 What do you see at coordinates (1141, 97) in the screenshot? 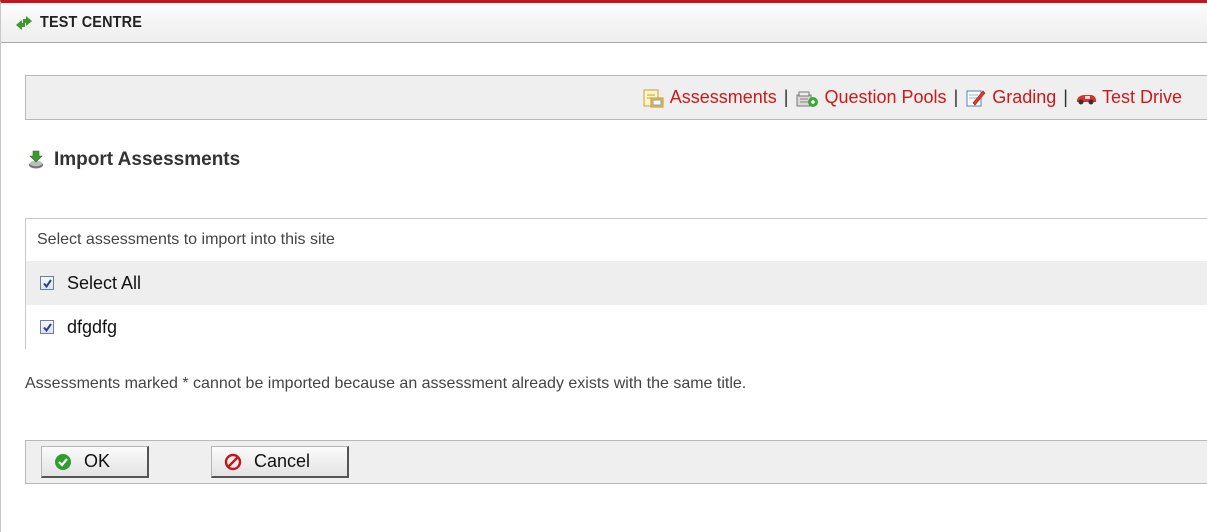
I see `nav-test-drive-label: Test Drive` at bounding box center [1141, 97].